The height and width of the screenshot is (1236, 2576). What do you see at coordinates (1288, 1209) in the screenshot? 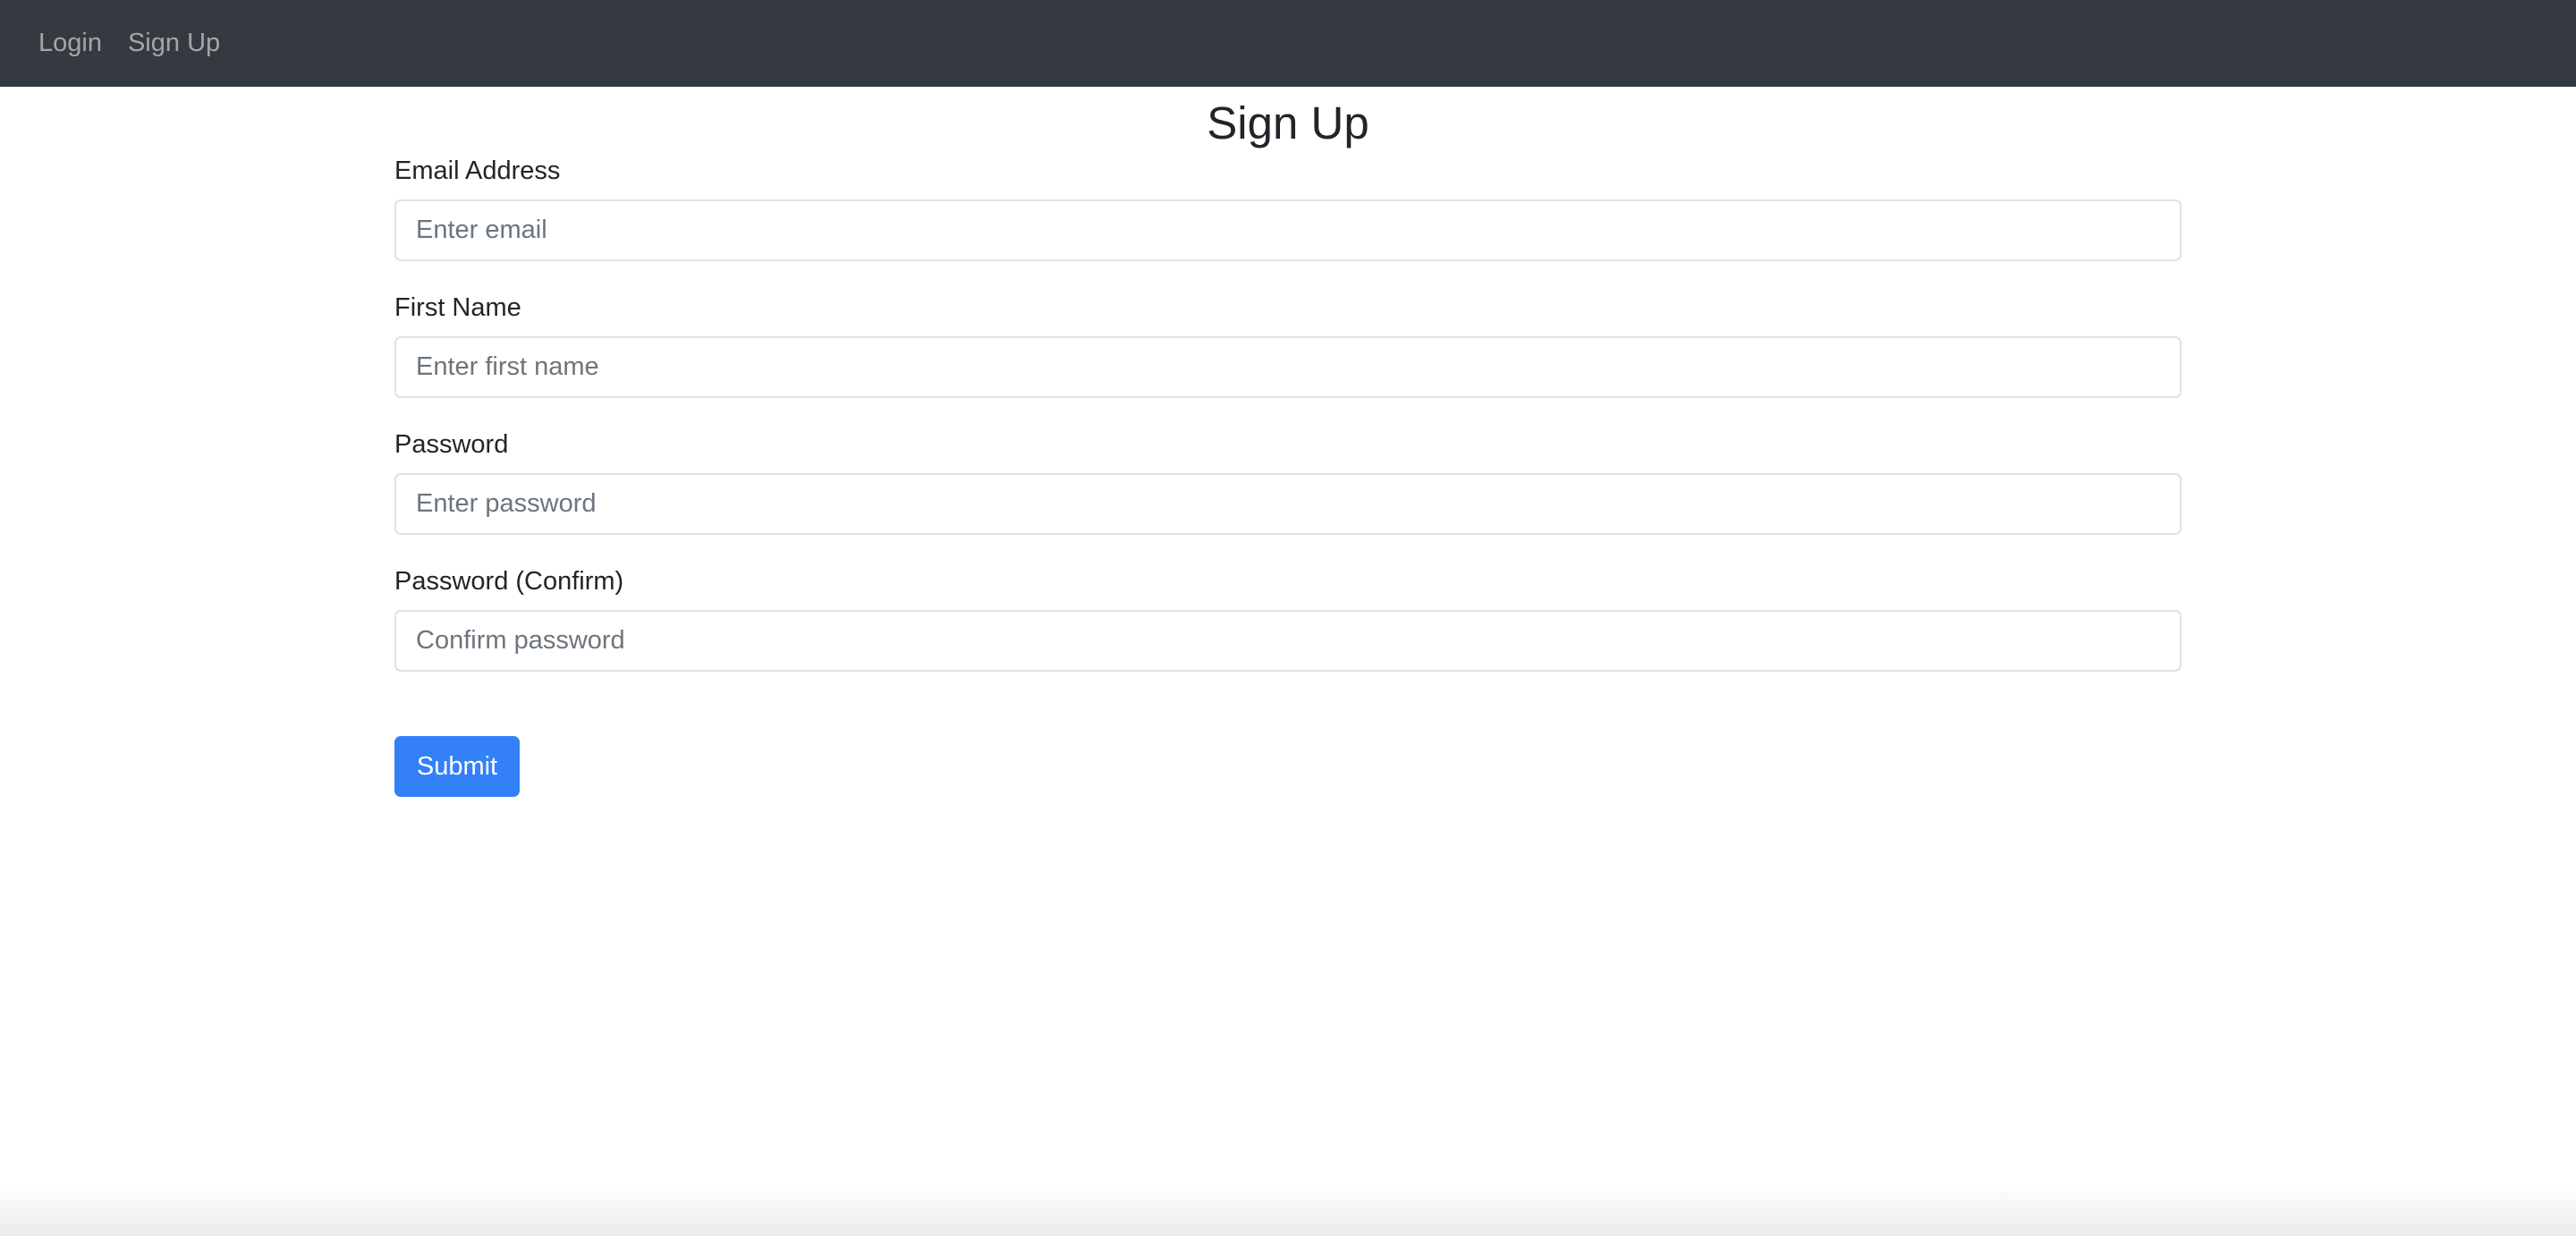
I see `bottom-shadow` at bounding box center [1288, 1209].